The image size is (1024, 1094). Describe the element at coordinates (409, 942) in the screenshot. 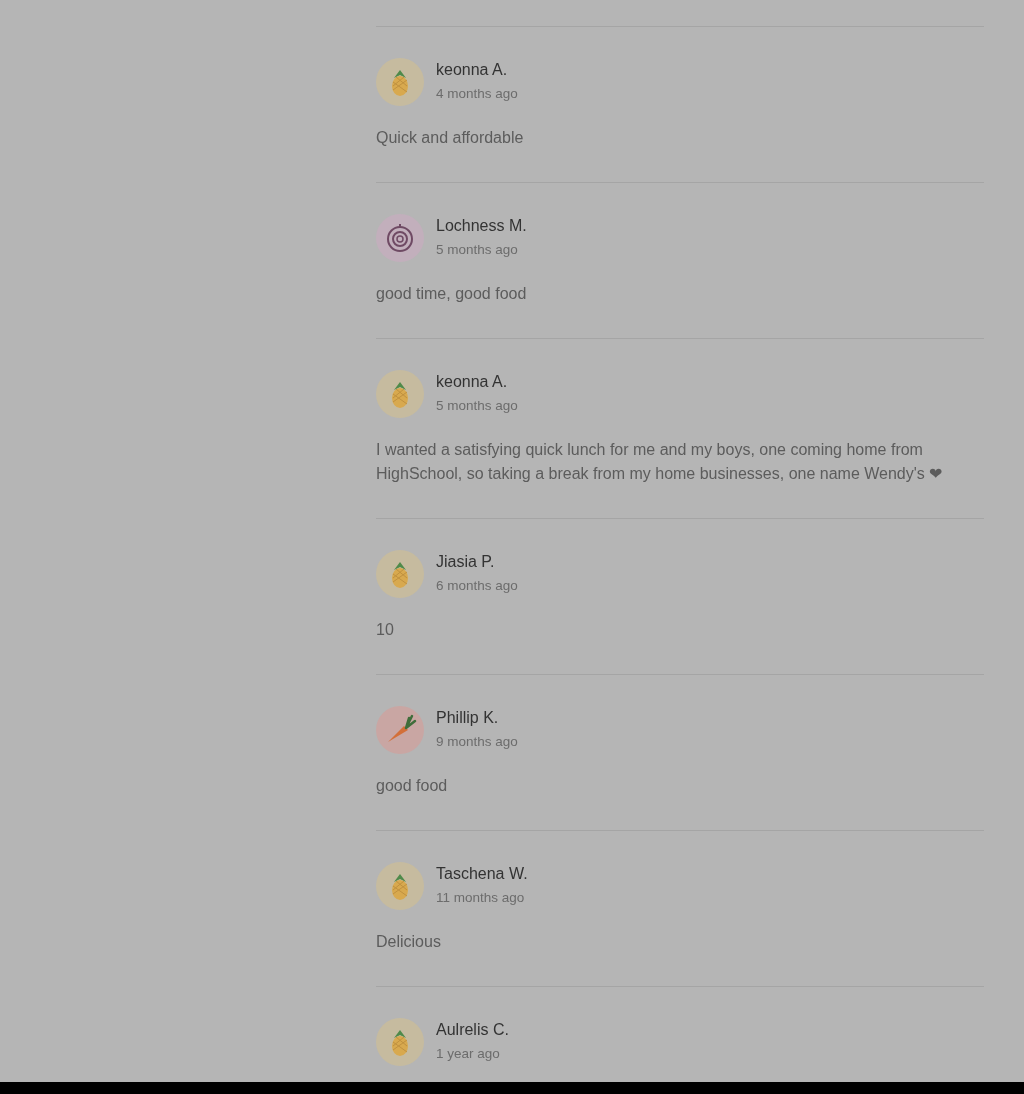

I see `review-text: Delicious` at that location.